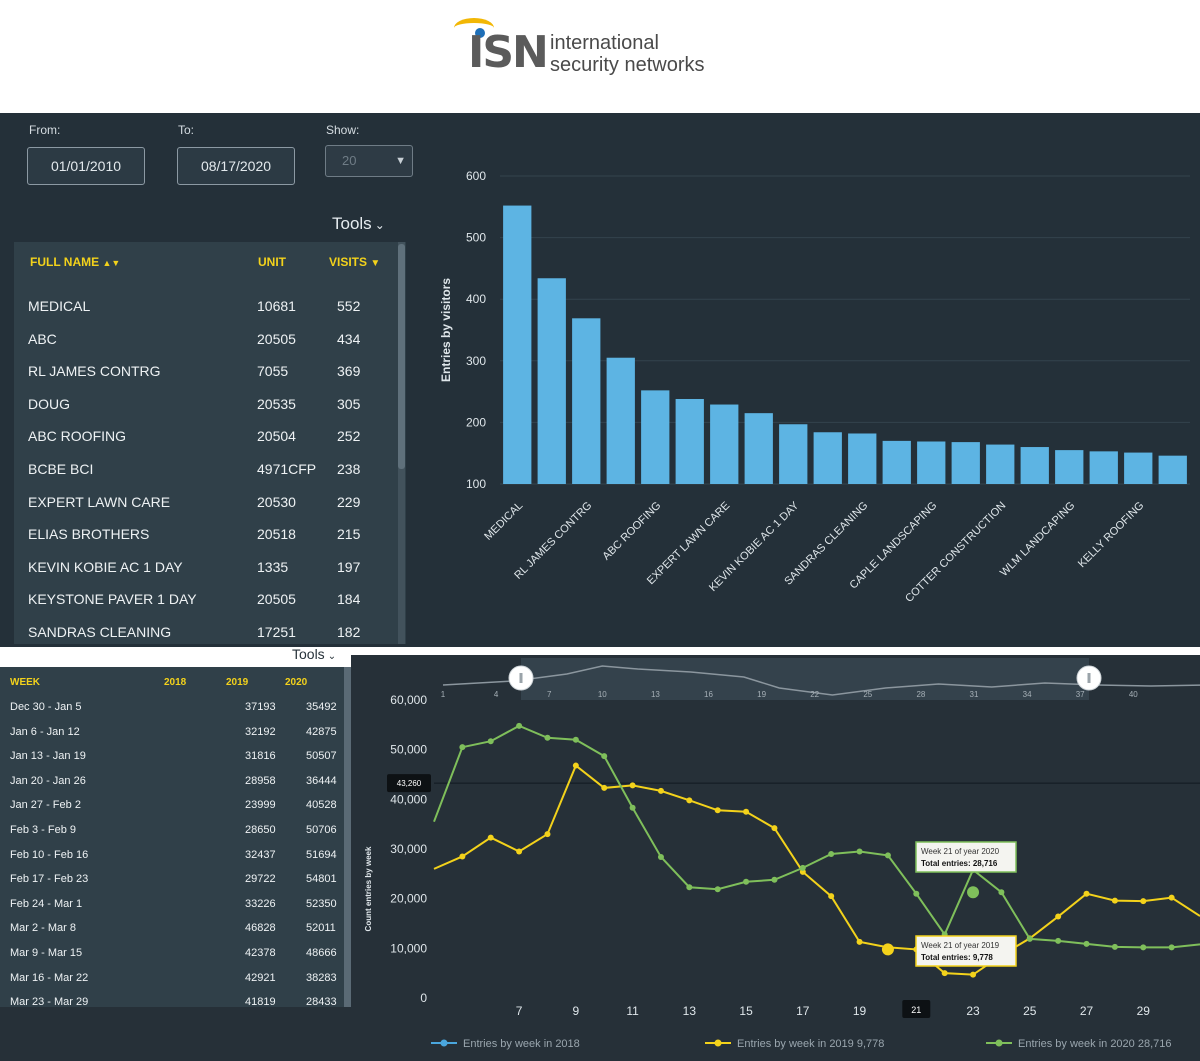 The height and width of the screenshot is (1061, 1200). What do you see at coordinates (171, 999) in the screenshot?
I see `table-row: Mar 23 - Mar 29 41819 28433` at bounding box center [171, 999].